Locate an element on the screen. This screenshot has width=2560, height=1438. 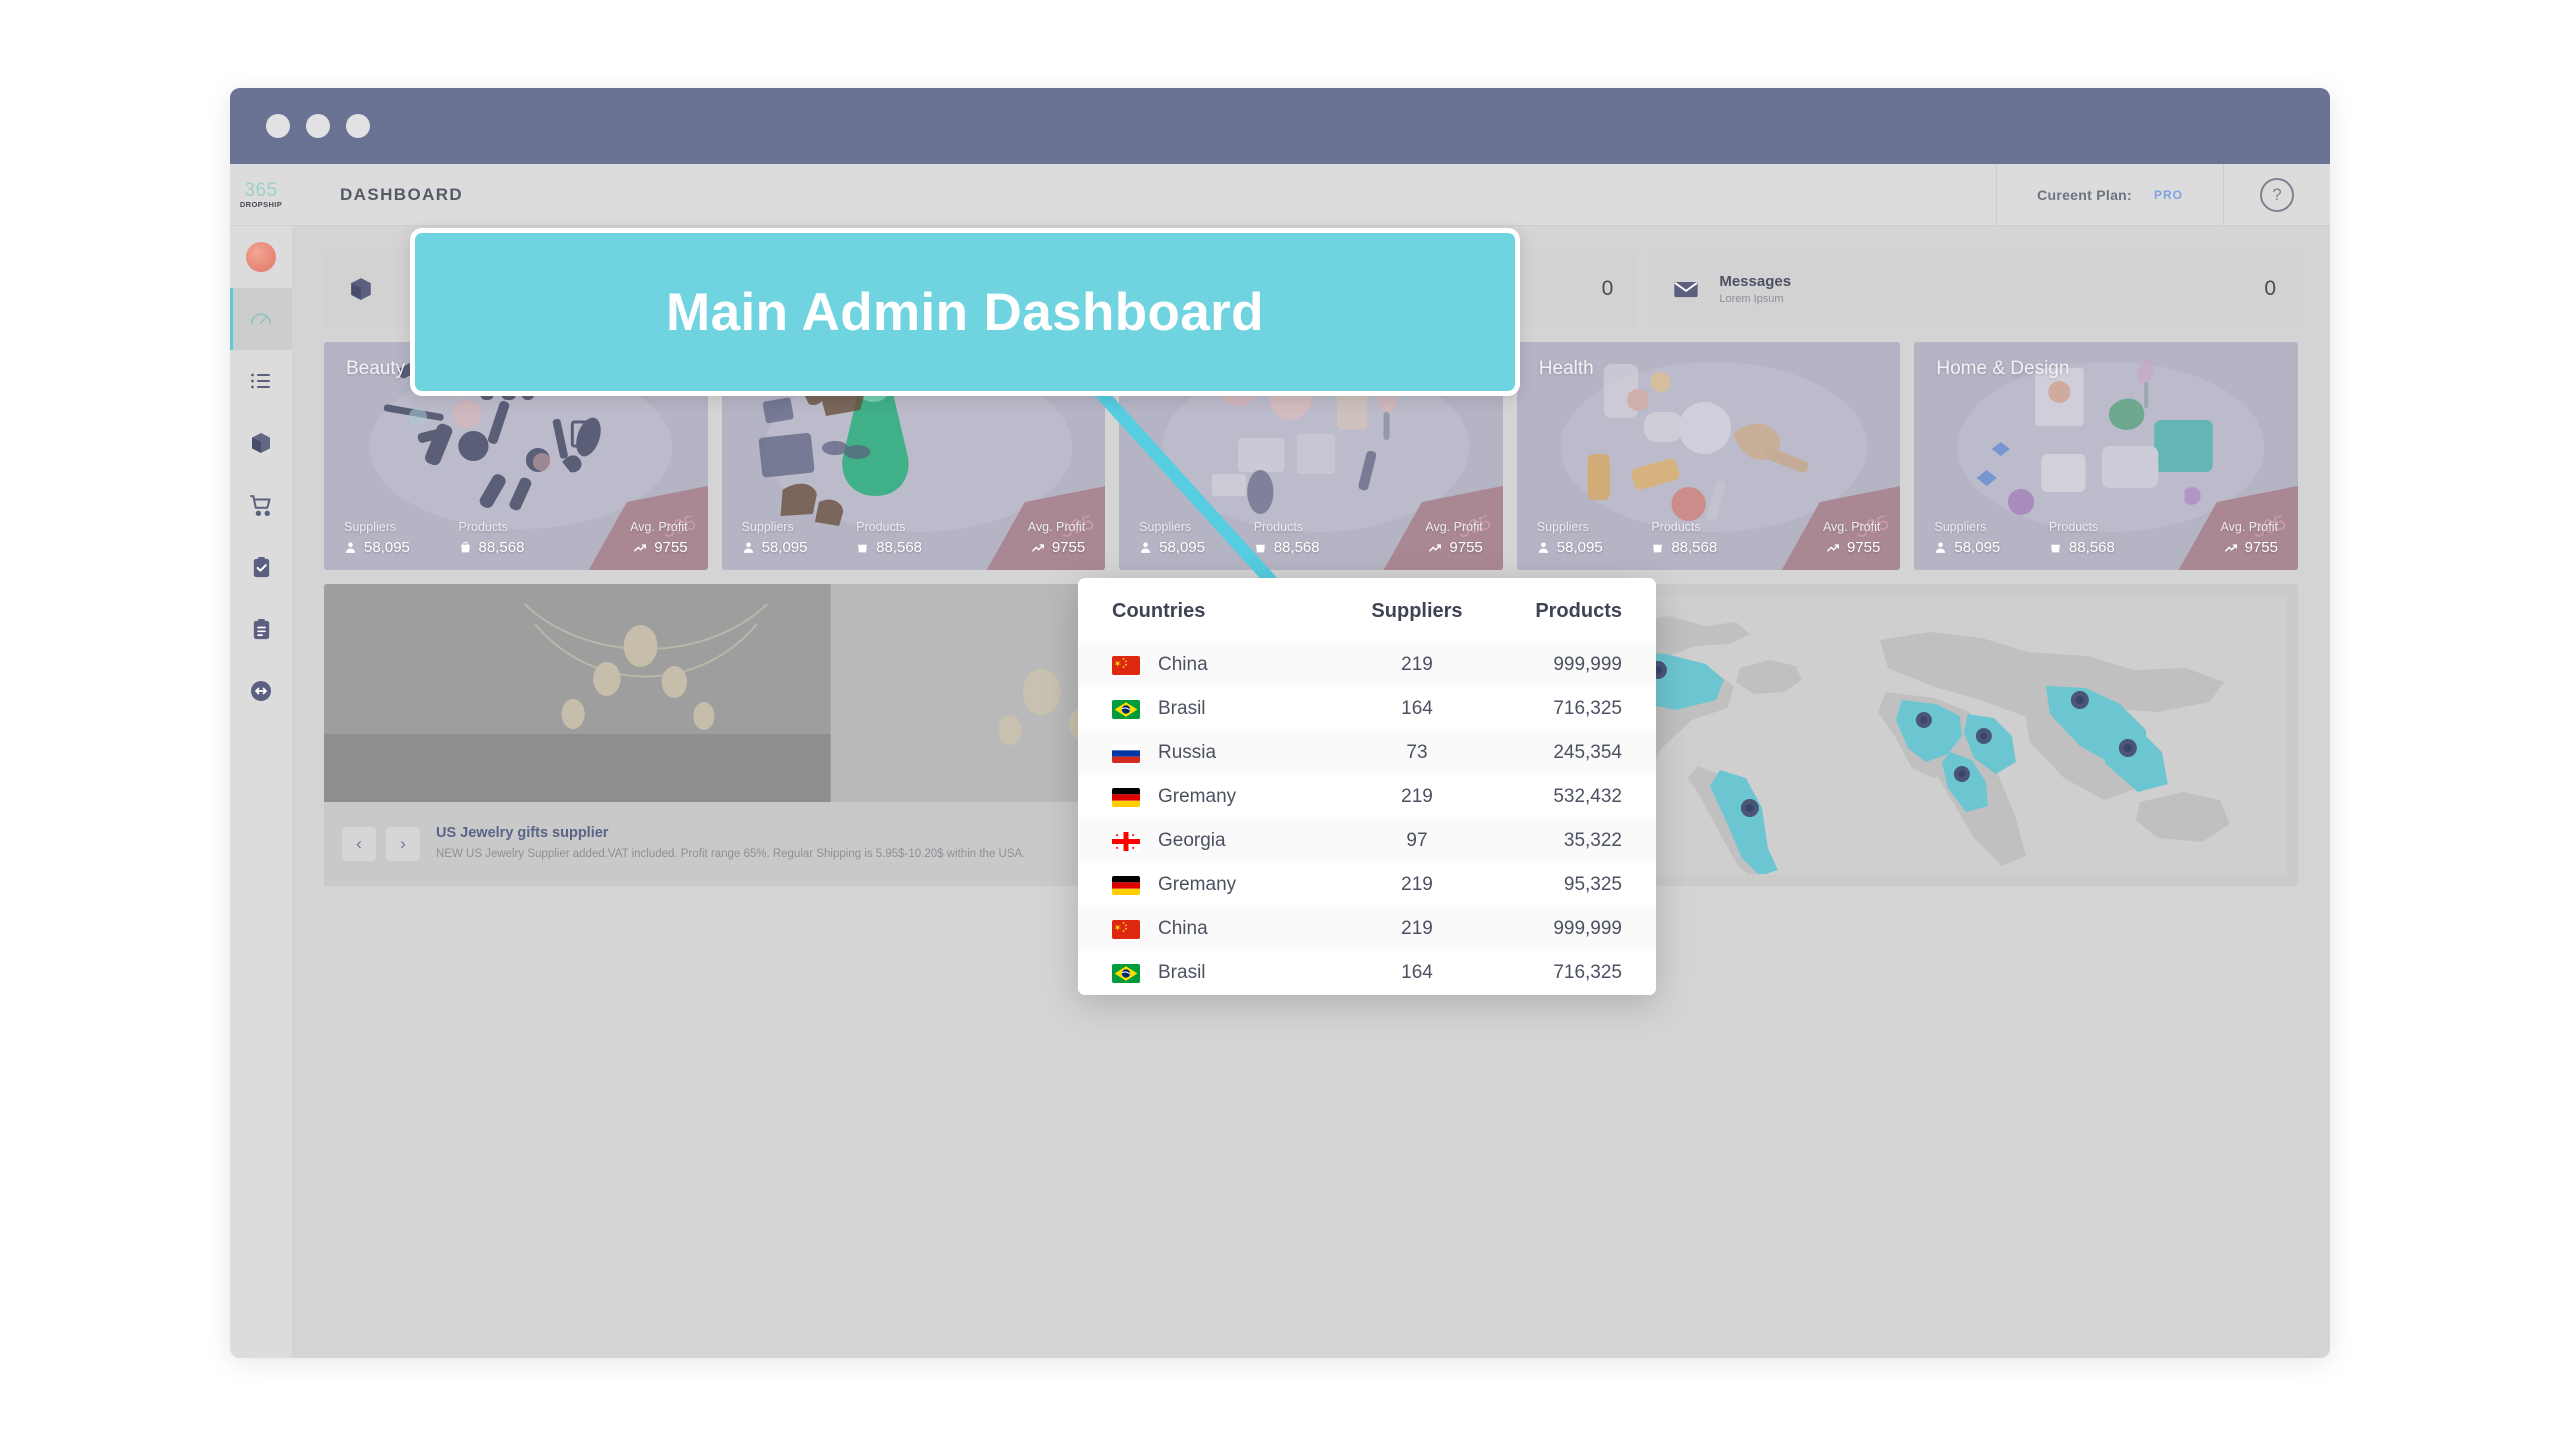
gauge-icon is located at coordinates (261, 319).